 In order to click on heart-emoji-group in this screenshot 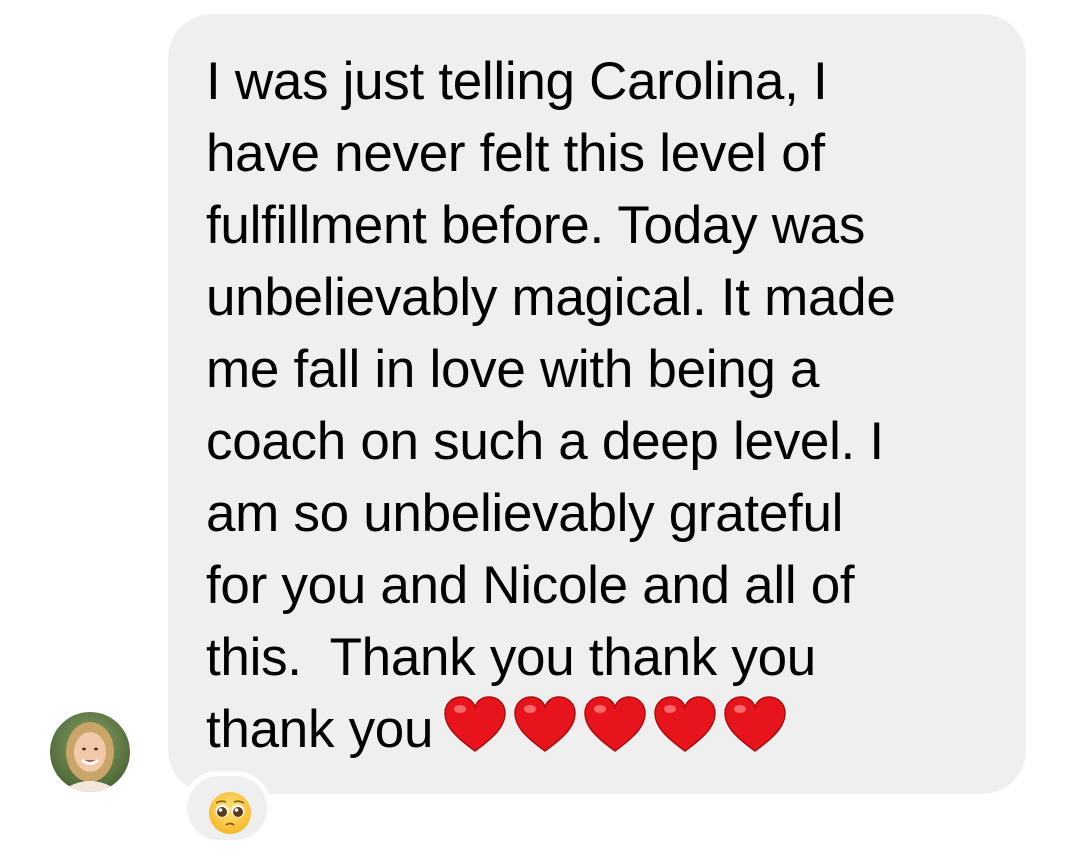, I will do `click(615, 725)`.